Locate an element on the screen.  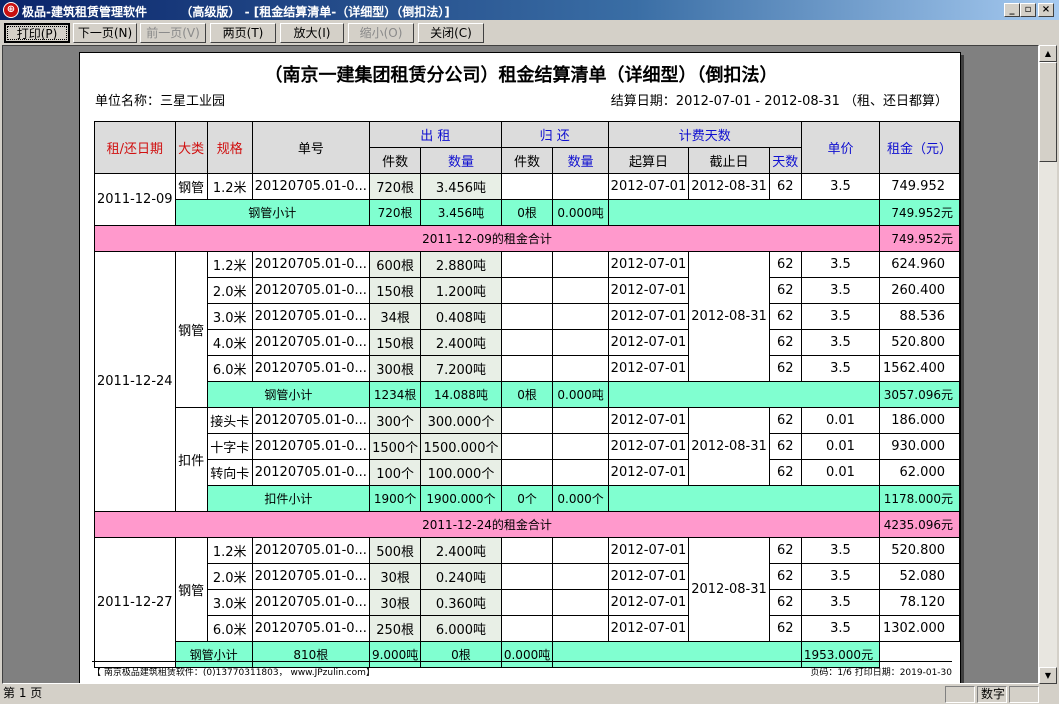
restore-button: ▫ is located at coordinates (1028, 10).